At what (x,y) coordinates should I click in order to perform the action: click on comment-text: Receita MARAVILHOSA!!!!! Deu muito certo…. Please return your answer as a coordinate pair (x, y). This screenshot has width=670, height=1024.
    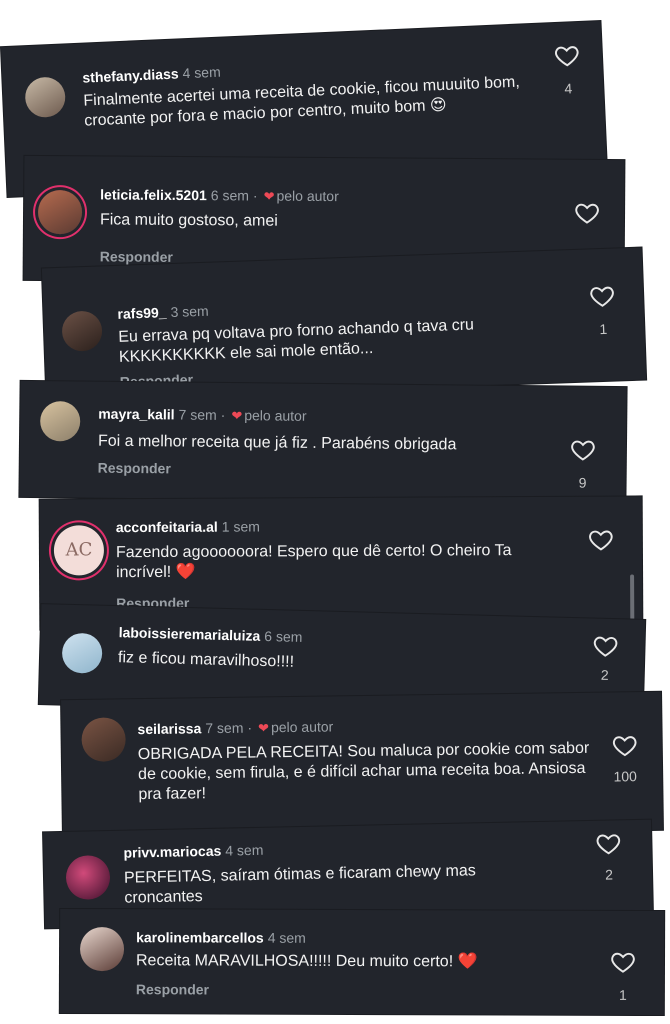
    Looking at the image, I should click on (306, 961).